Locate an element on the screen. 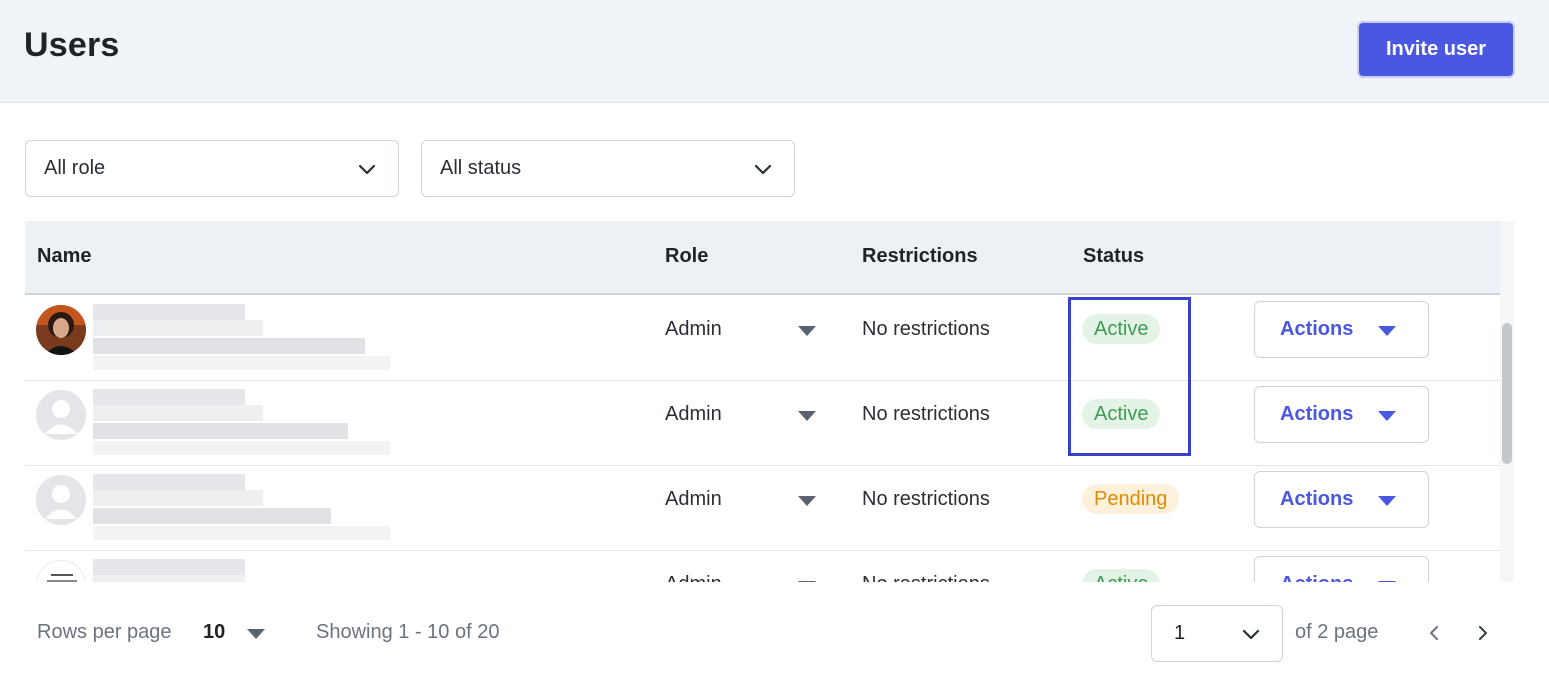 This screenshot has width=1549, height=681. previous-page-button is located at coordinates (1435, 633).